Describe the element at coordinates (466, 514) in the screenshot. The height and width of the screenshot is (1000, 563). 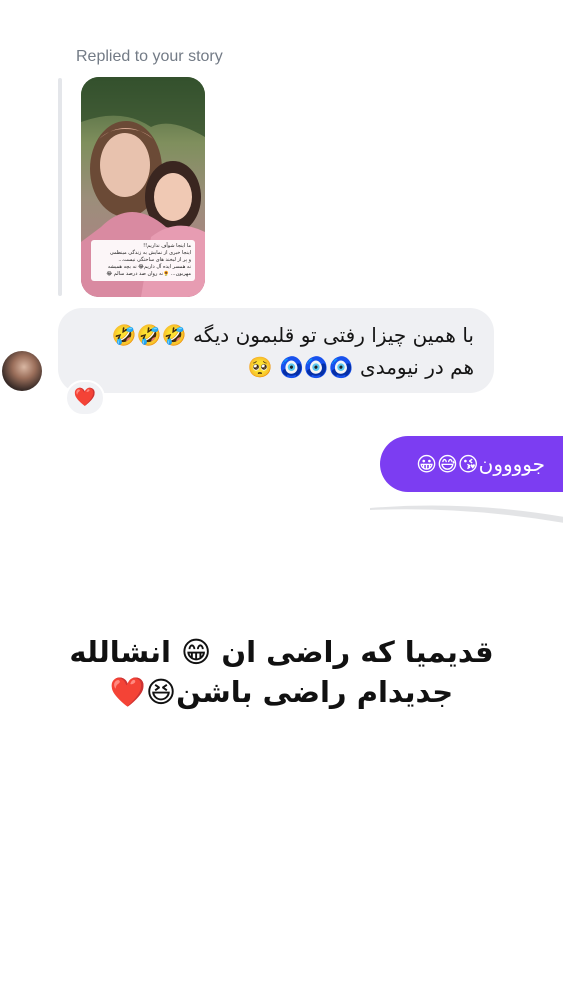
I see `page-fold-shadow` at that location.